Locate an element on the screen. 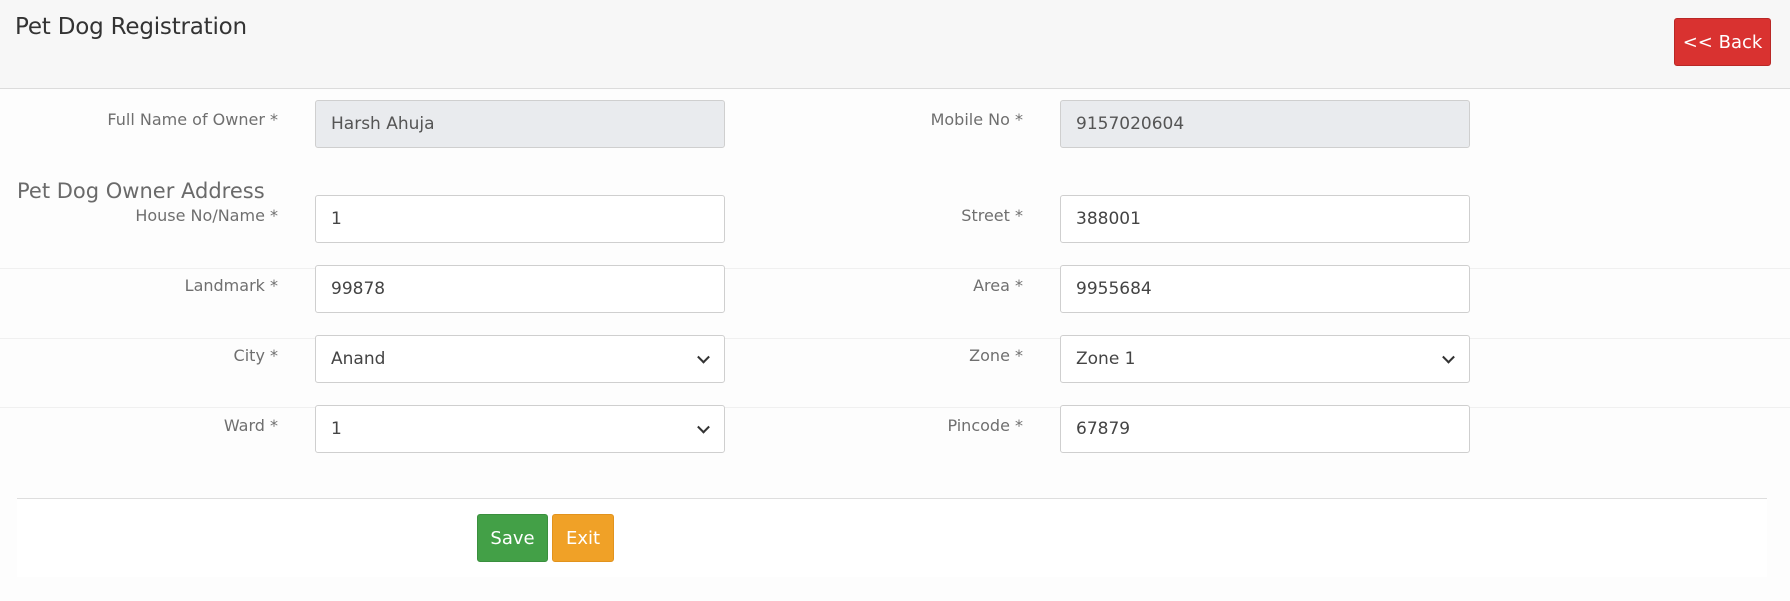 The image size is (1790, 601). page-header: Pet Dog Registration << Back is located at coordinates (895, 44).